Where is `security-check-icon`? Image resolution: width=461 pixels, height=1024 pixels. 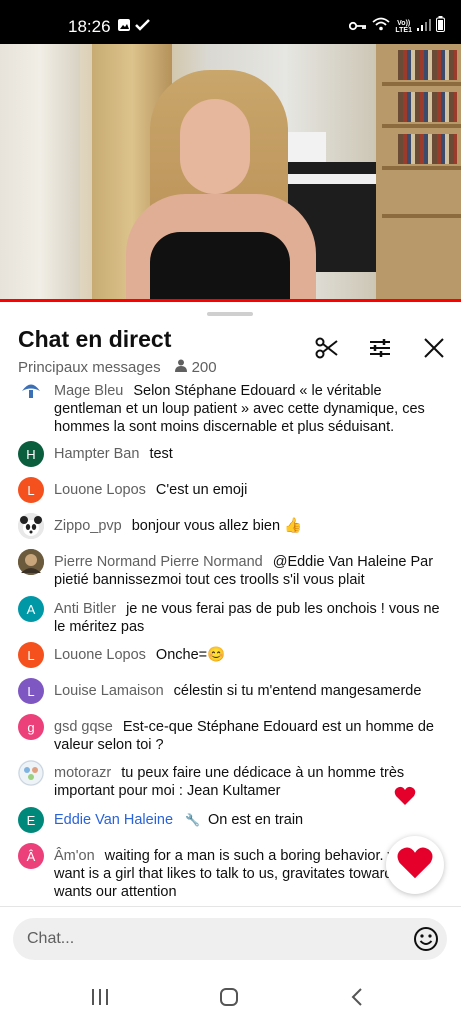
security-check-icon is located at coordinates (143, 27).